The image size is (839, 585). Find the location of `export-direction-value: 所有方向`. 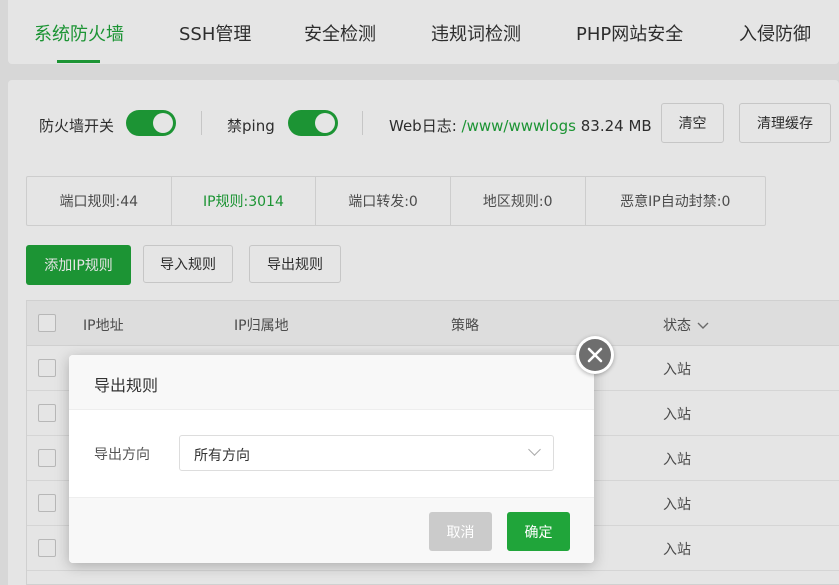

export-direction-value: 所有方向 is located at coordinates (222, 456).